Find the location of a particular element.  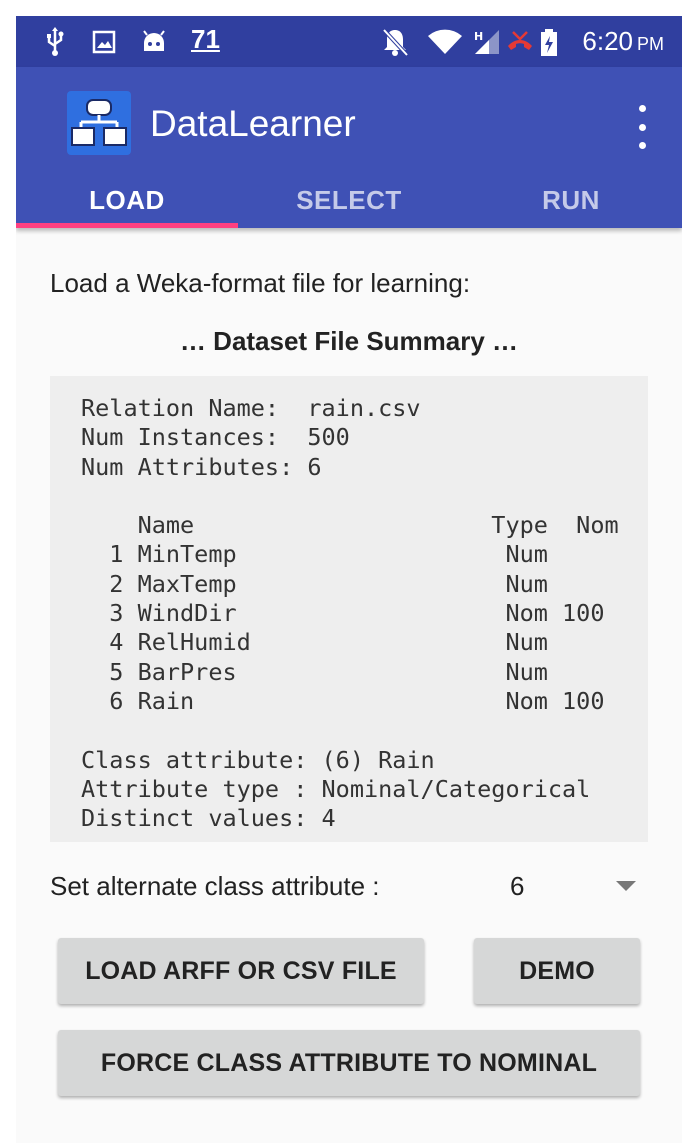

alt-class-spinner: 6 is located at coordinates (568, 885).